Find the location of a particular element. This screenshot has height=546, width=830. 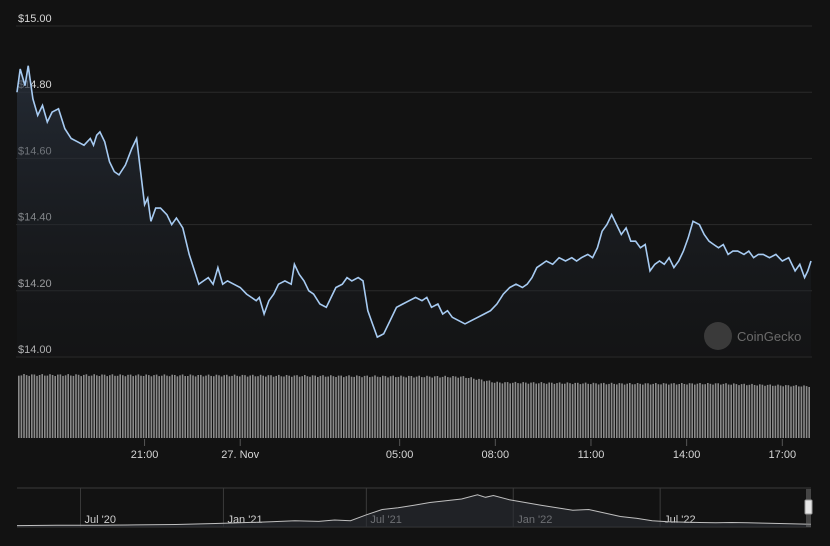

x-tick-label: 11:00 is located at coordinates (591, 455).